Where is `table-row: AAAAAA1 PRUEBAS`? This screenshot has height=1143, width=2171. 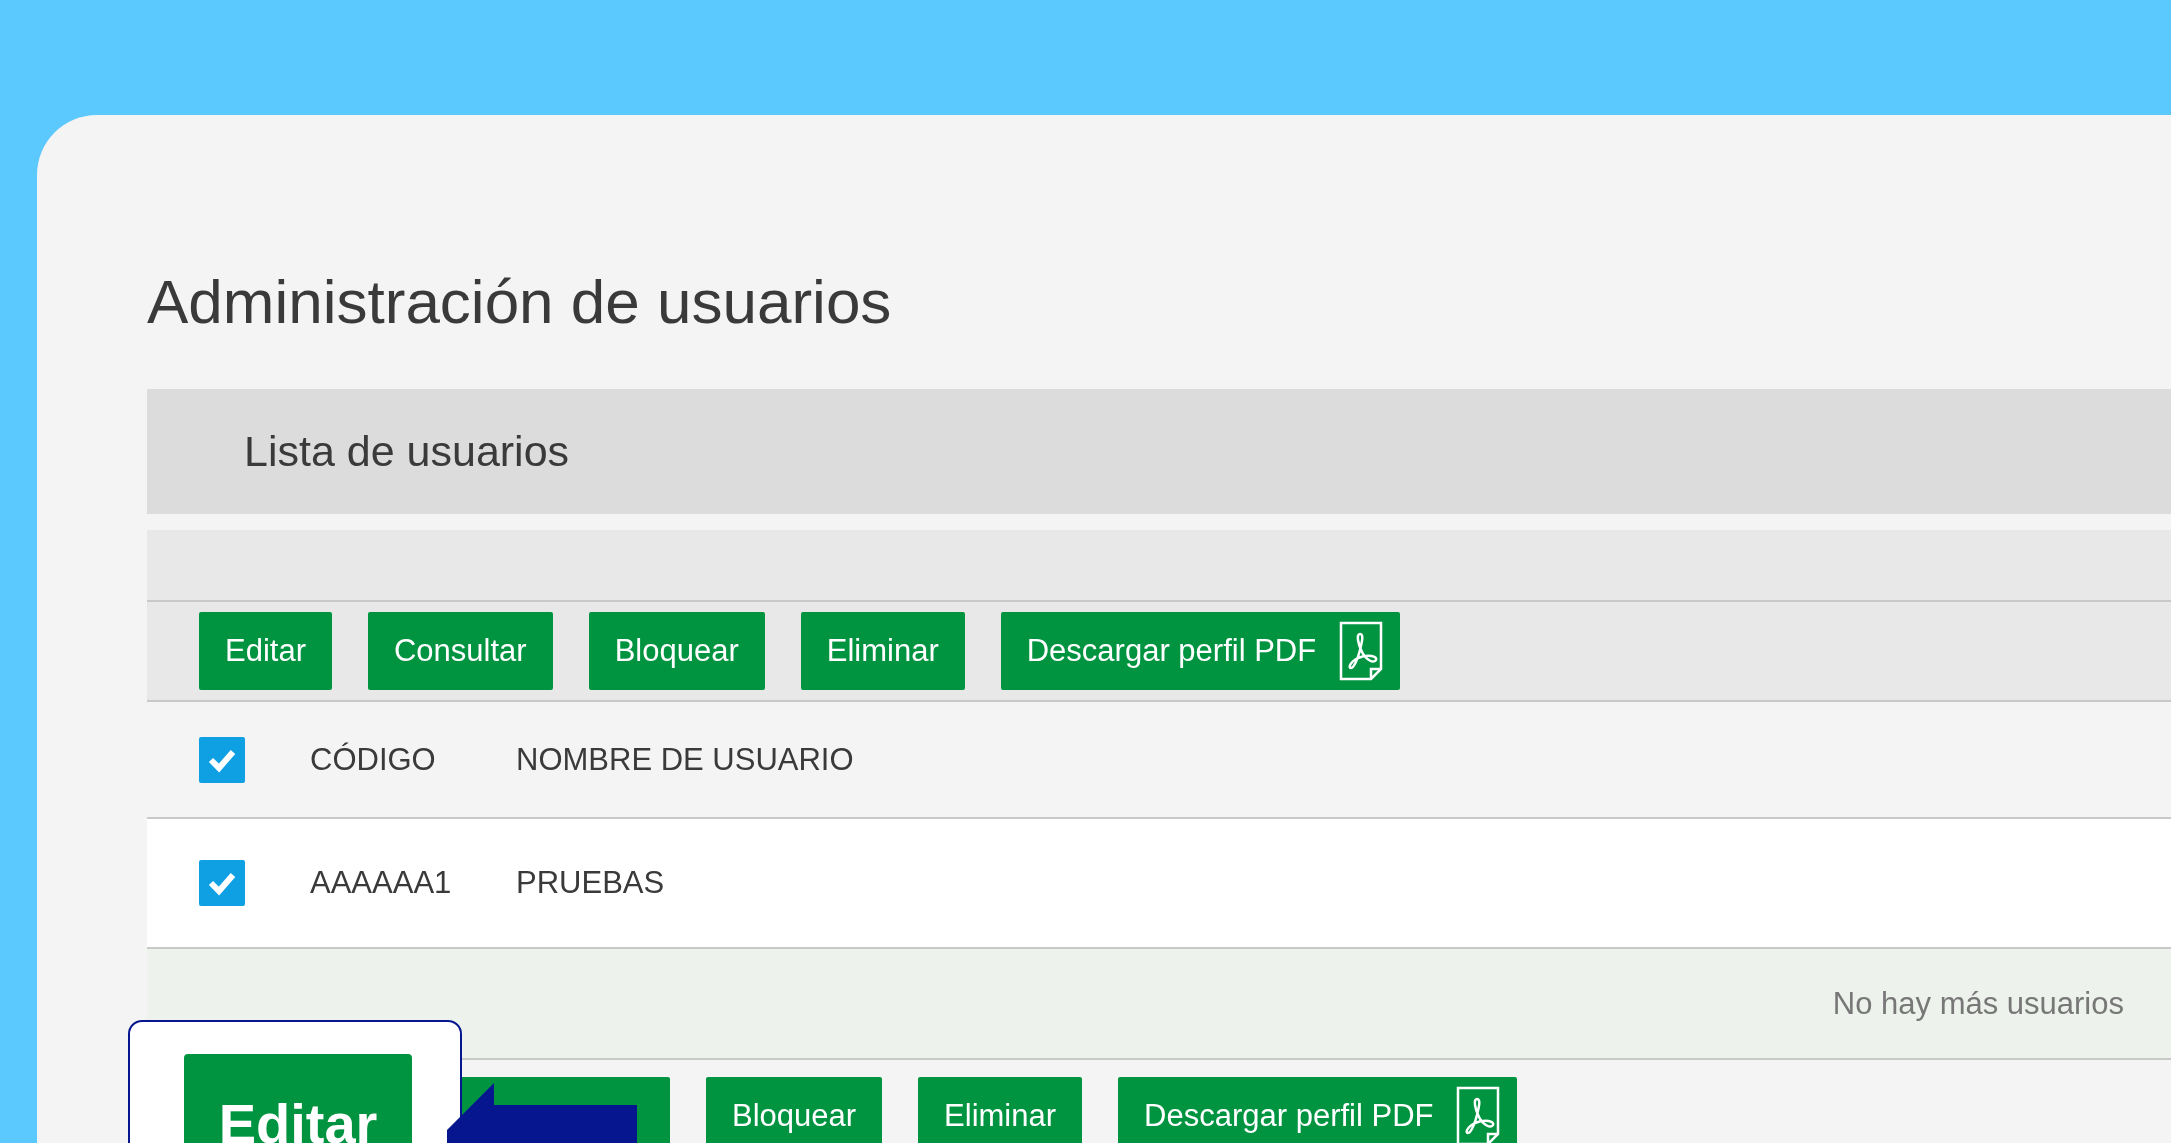 table-row: AAAAAA1 PRUEBAS is located at coordinates (1159, 884).